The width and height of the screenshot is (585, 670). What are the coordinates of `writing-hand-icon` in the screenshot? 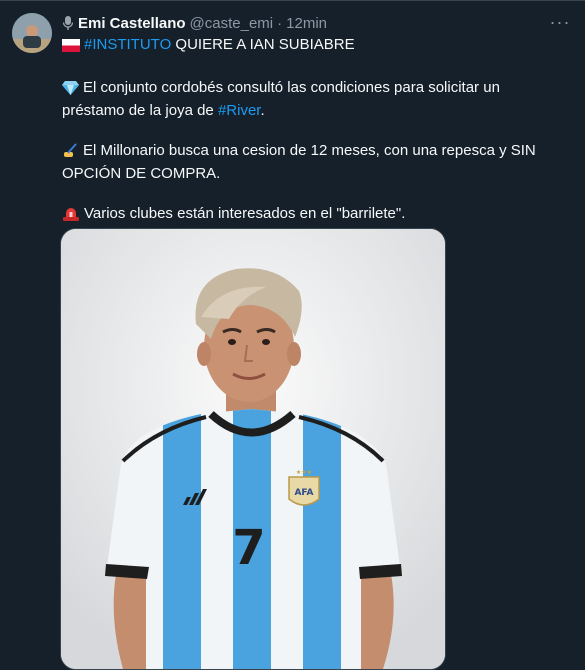 It's located at (70, 153).